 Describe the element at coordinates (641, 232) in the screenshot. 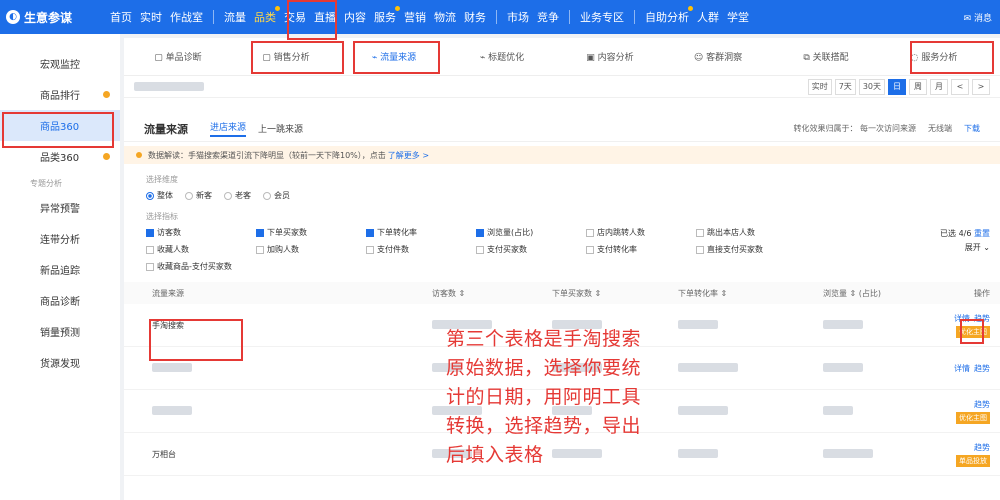

I see `metric-checkbox: 店内跳转人数` at that location.